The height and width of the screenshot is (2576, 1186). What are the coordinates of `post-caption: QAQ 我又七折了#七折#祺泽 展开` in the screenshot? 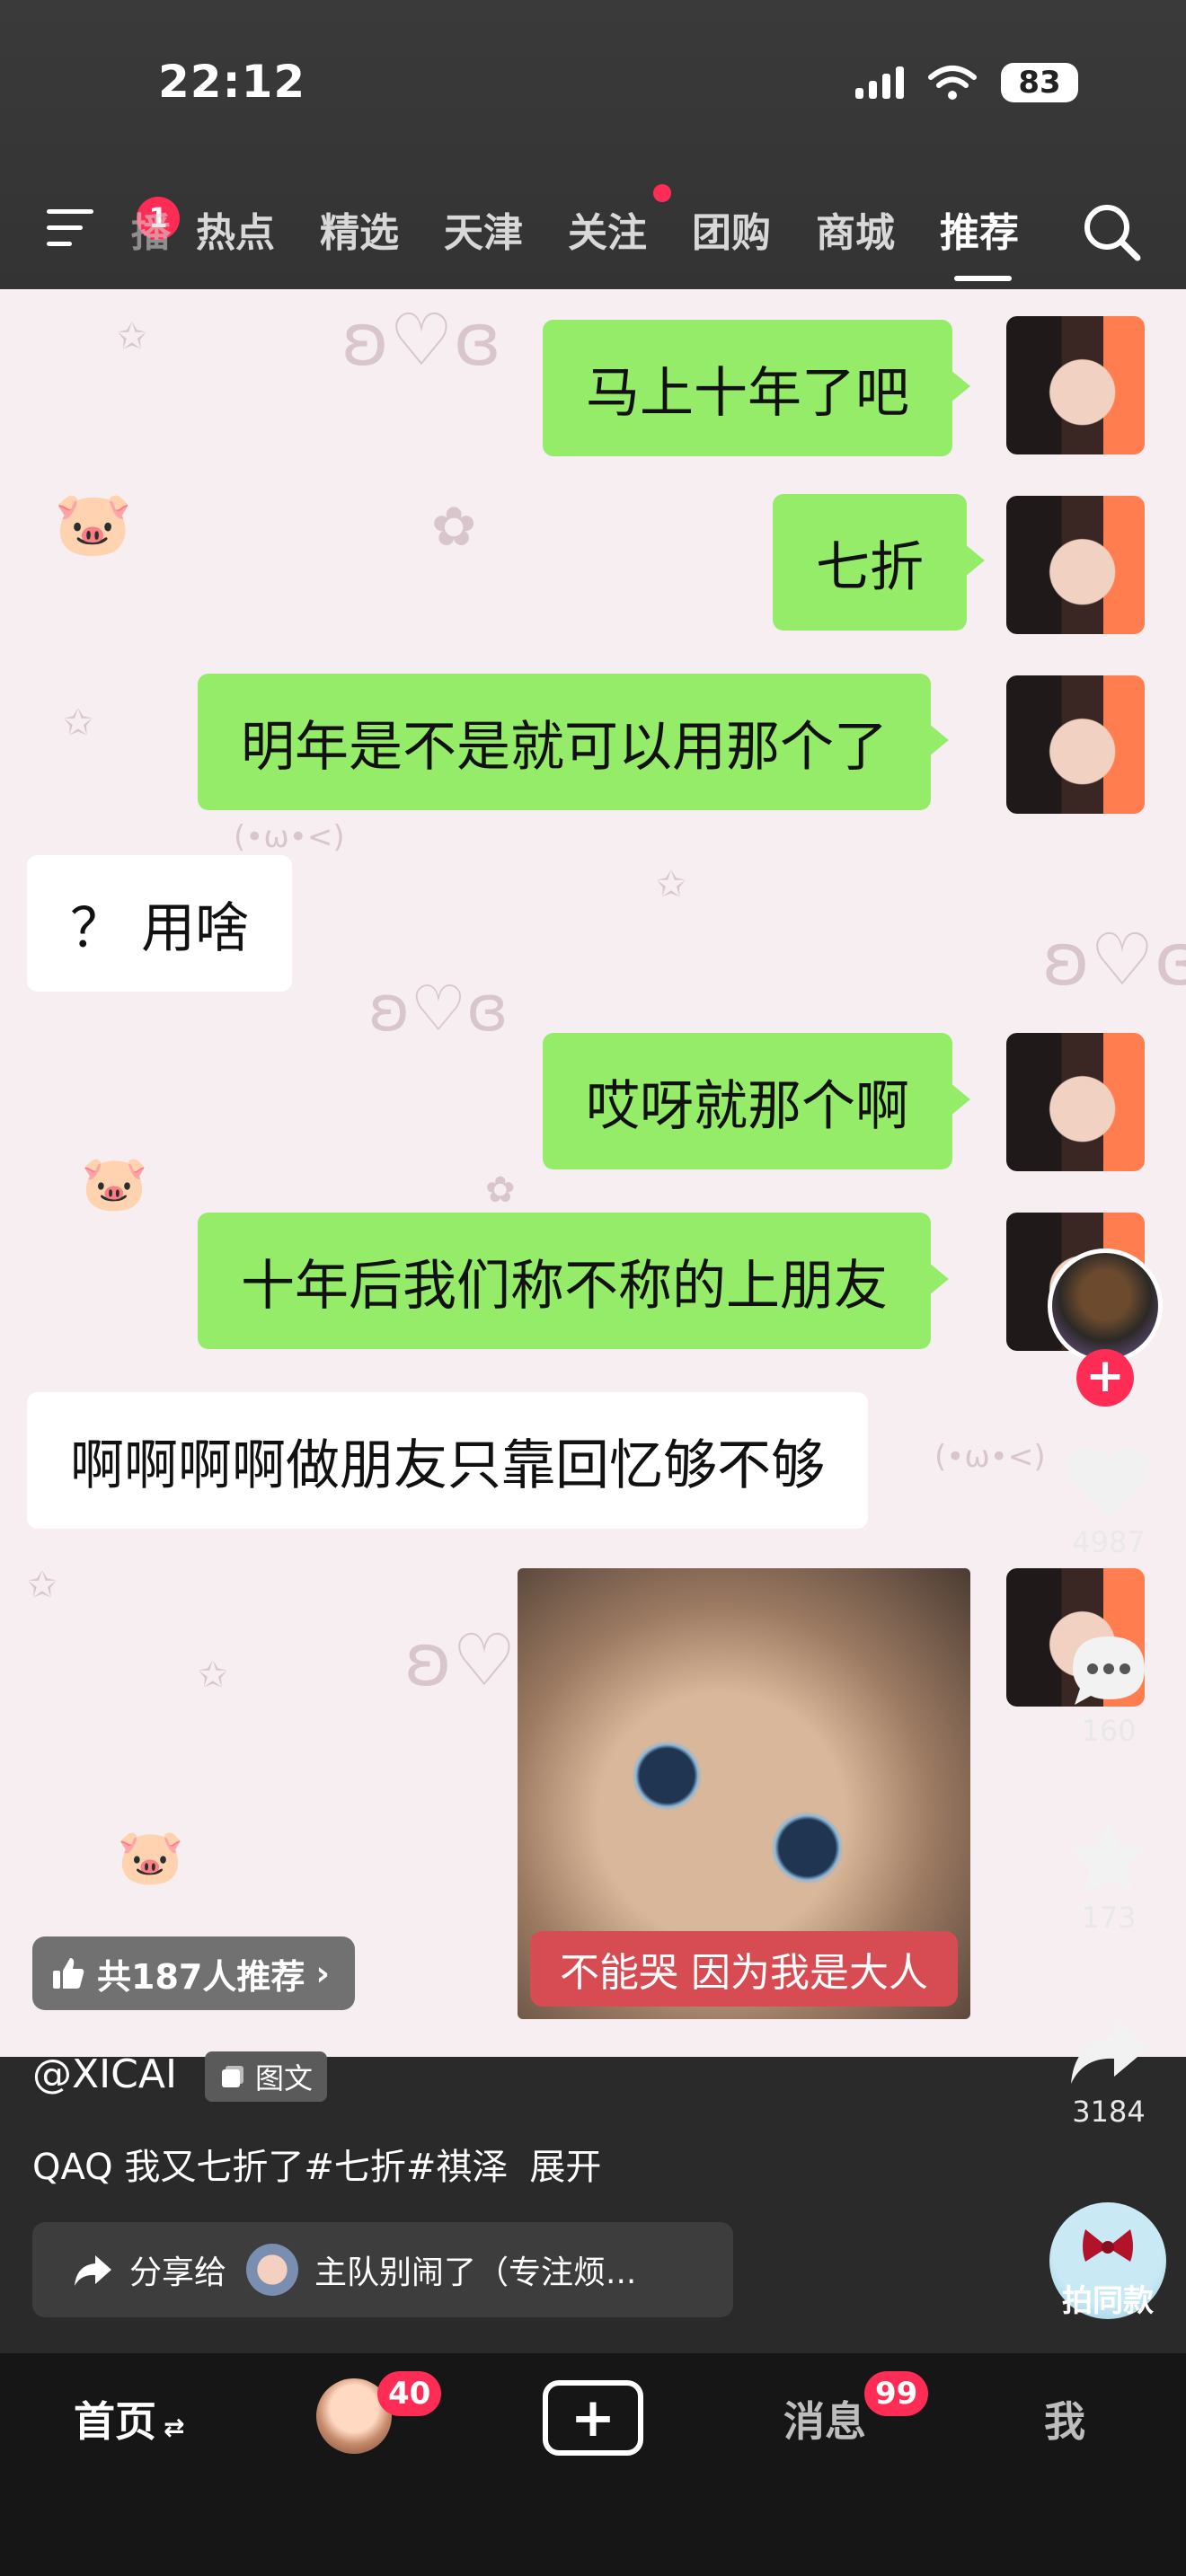 It's located at (316, 2164).